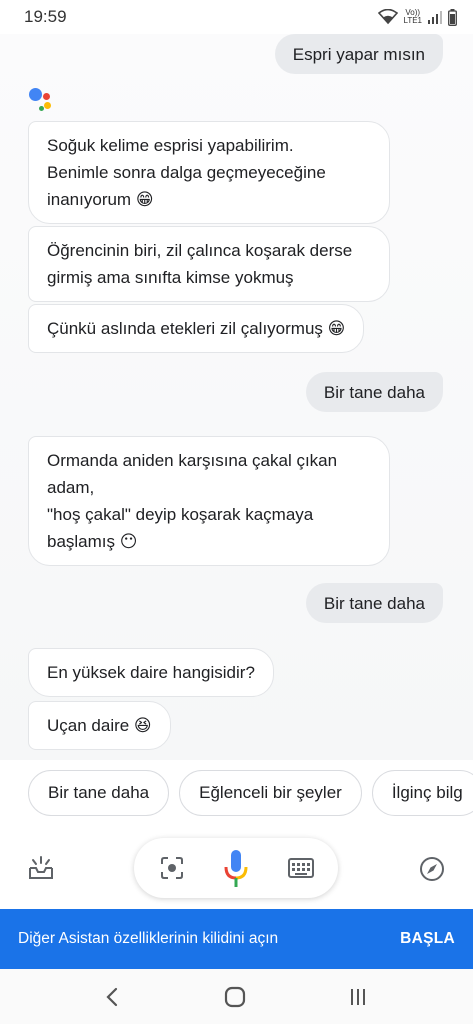  I want to click on suggestion-chip: Bir tane daha, so click(99, 793).